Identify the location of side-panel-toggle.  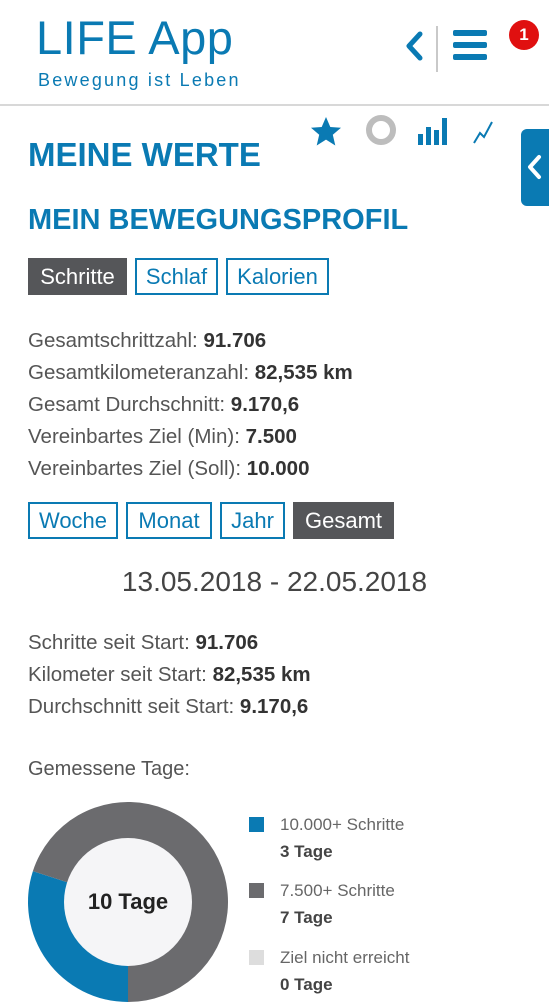
(535, 167).